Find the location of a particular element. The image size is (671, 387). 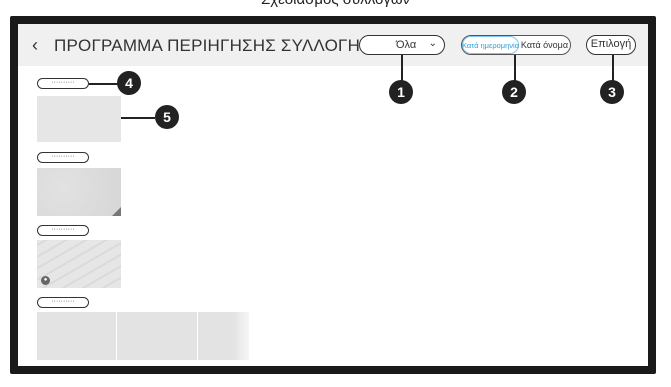

sort-by-name-button: Κατά όνομα is located at coordinates (544, 45).